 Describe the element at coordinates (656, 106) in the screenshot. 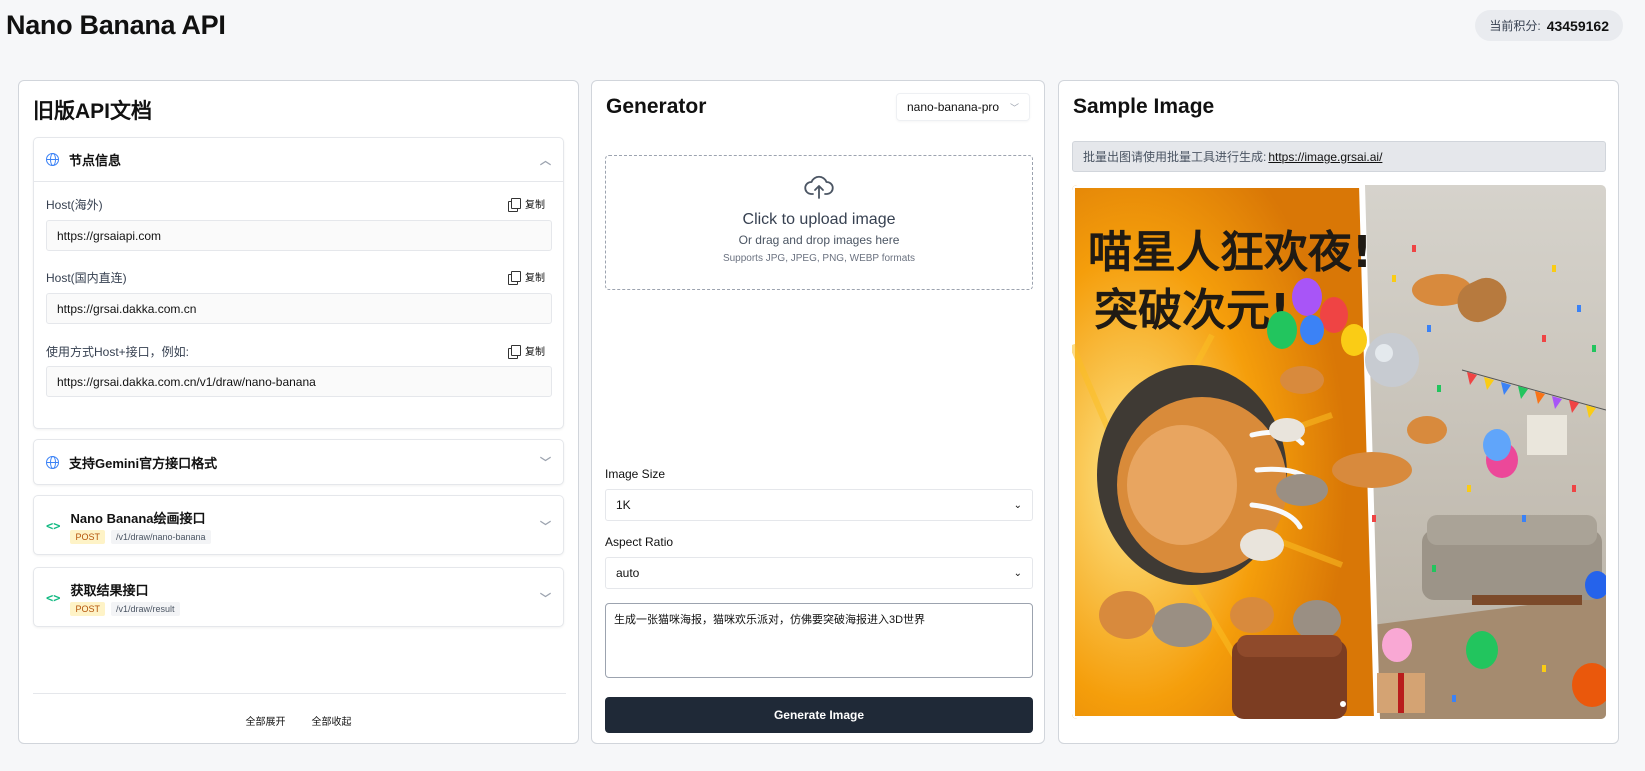

I see `generator-title: Generator` at that location.